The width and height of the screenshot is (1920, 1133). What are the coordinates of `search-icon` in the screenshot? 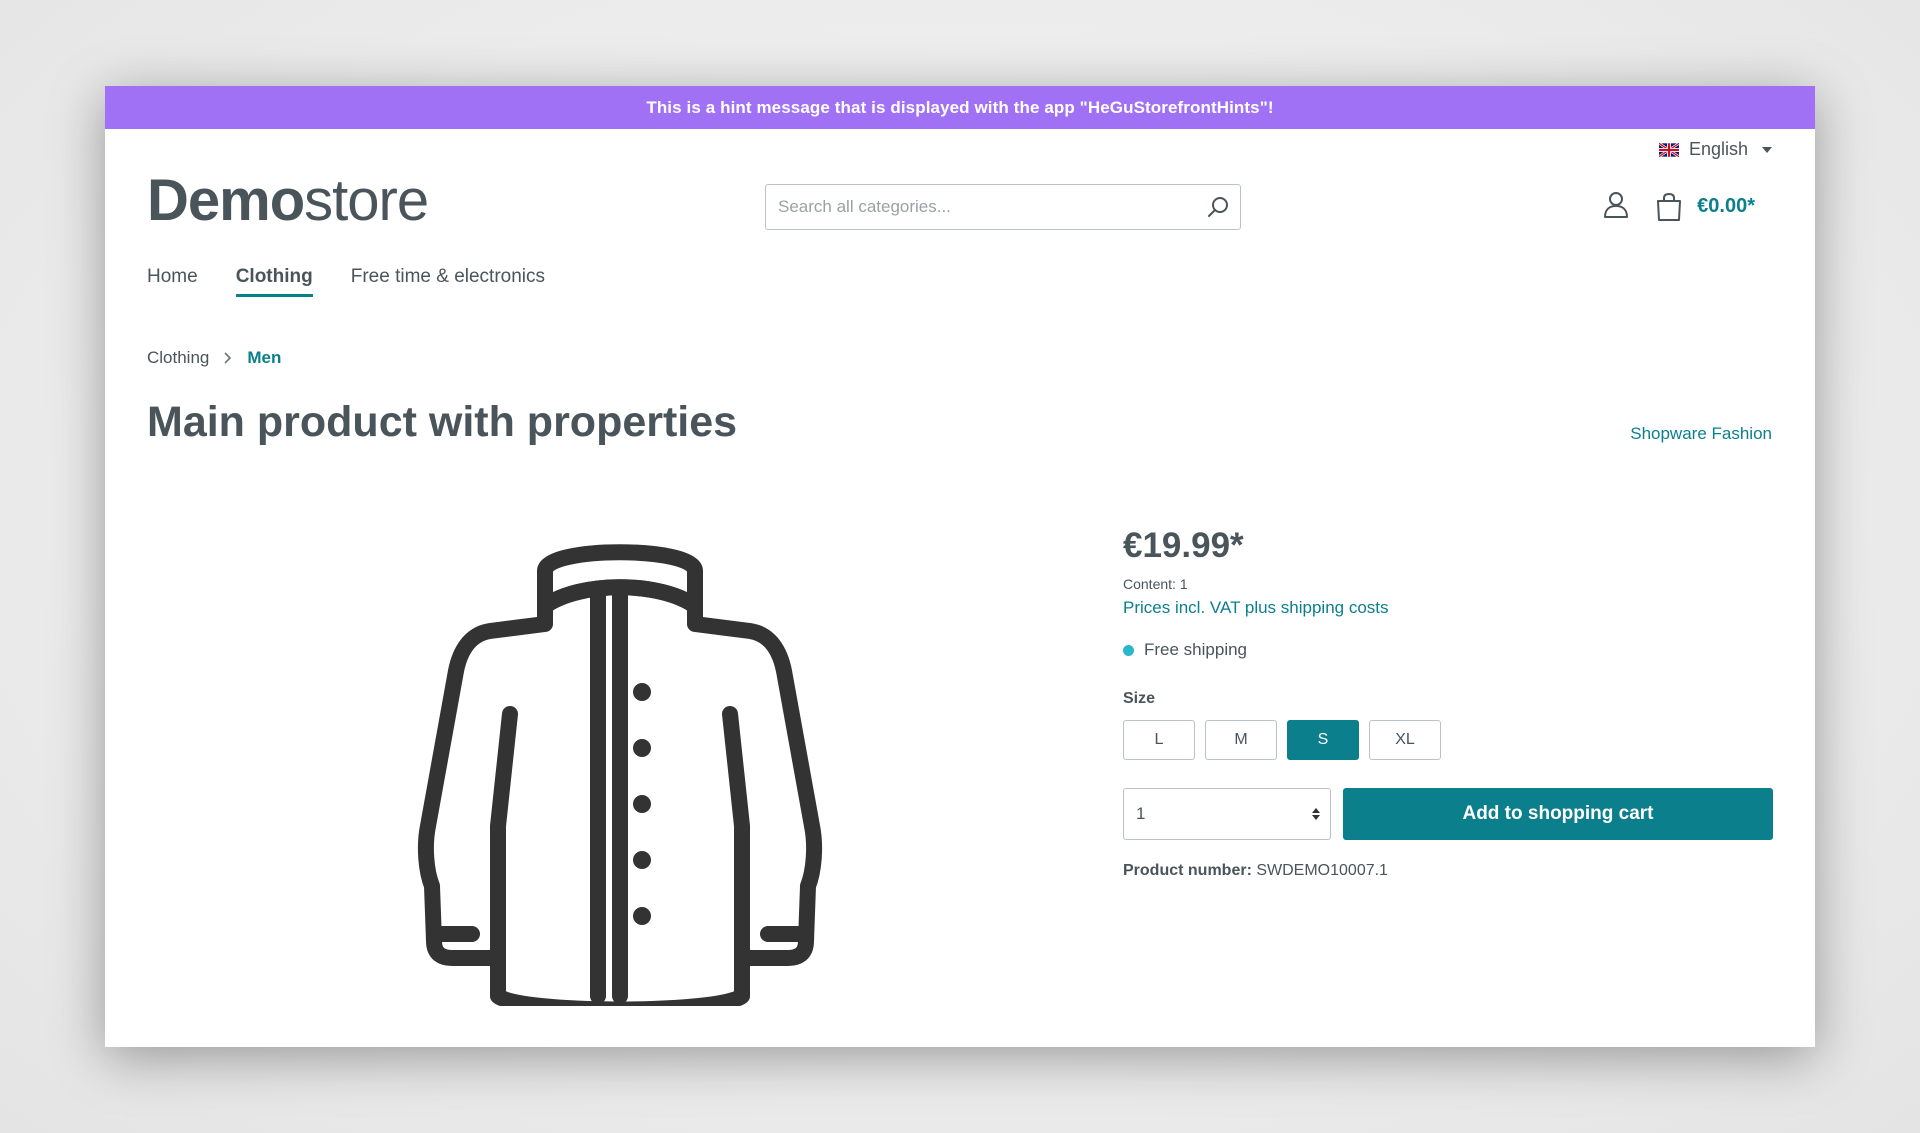 It's located at (1218, 207).